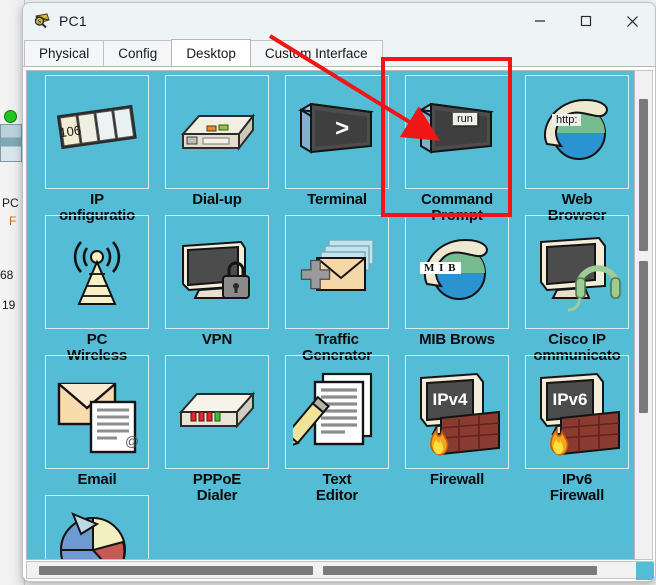  I want to click on vertical-scrollbar, so click(644, 315).